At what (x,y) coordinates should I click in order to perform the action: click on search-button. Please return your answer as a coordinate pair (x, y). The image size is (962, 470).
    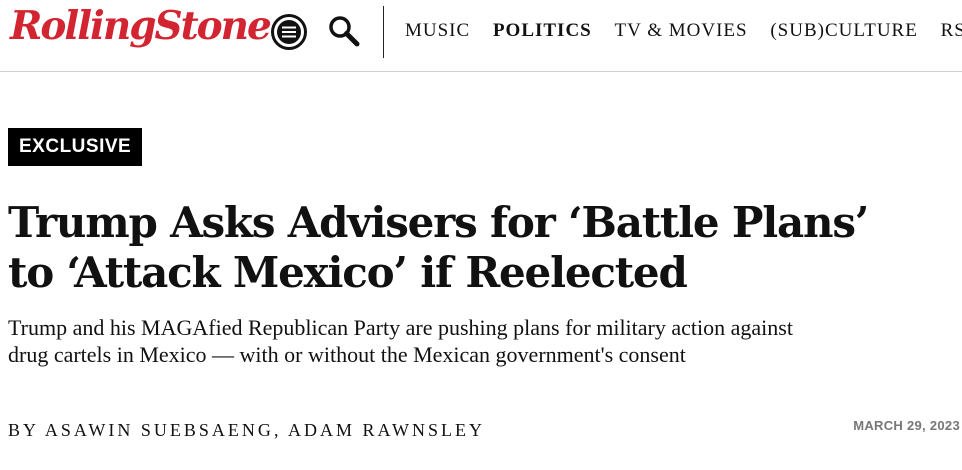
    Looking at the image, I should click on (344, 31).